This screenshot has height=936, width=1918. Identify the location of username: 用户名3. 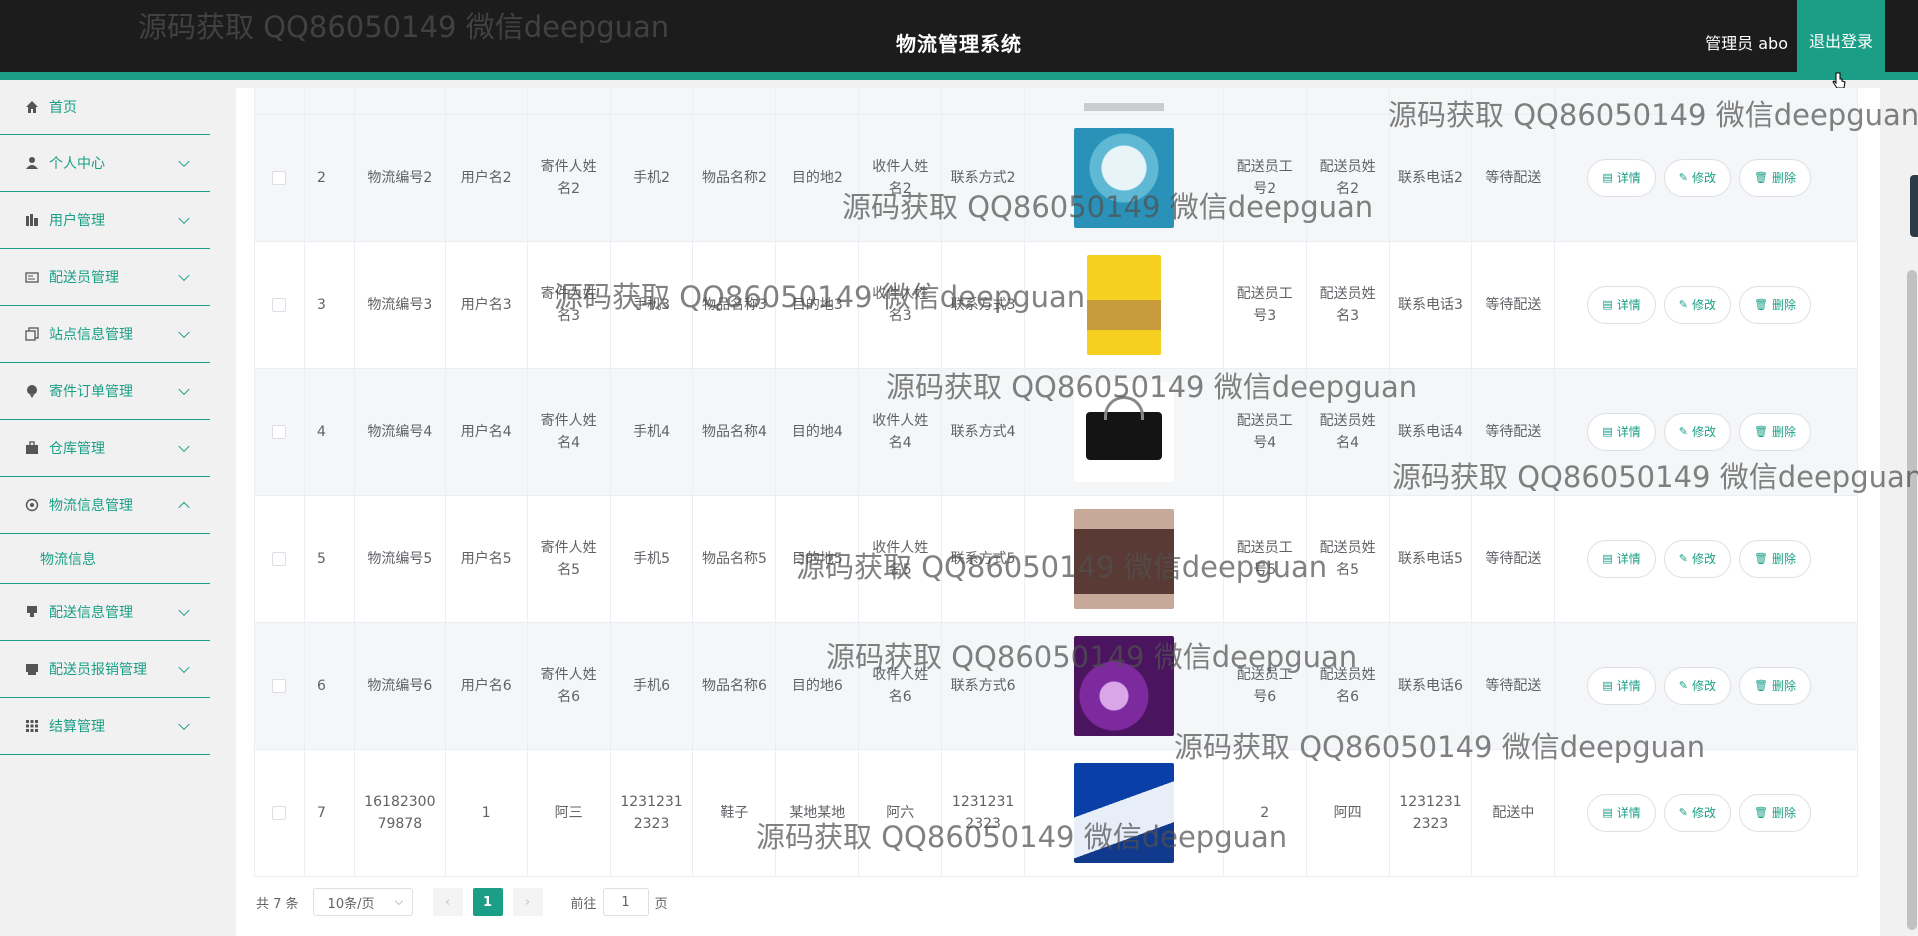
(487, 305).